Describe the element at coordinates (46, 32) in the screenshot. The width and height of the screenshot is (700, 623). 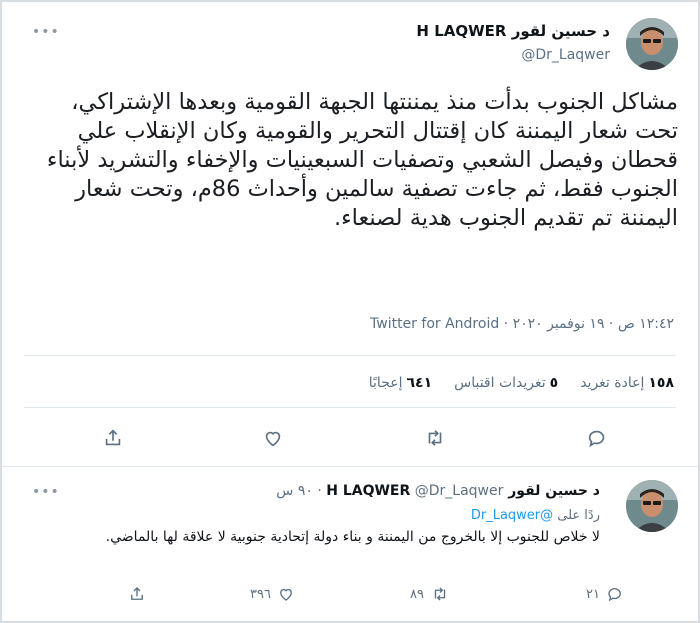
I see `more-options-icon: •••` at that location.